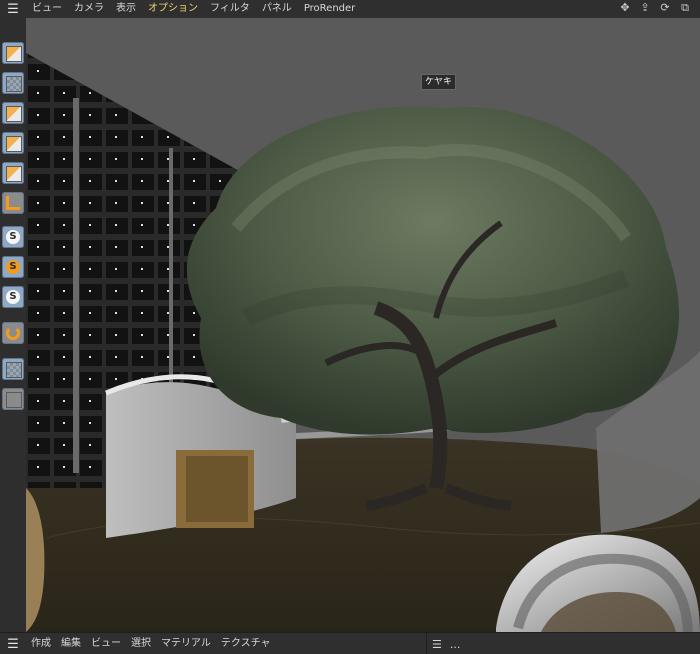 The height and width of the screenshot is (654, 700). I want to click on wireframe-grid-icon, so click(13, 399).